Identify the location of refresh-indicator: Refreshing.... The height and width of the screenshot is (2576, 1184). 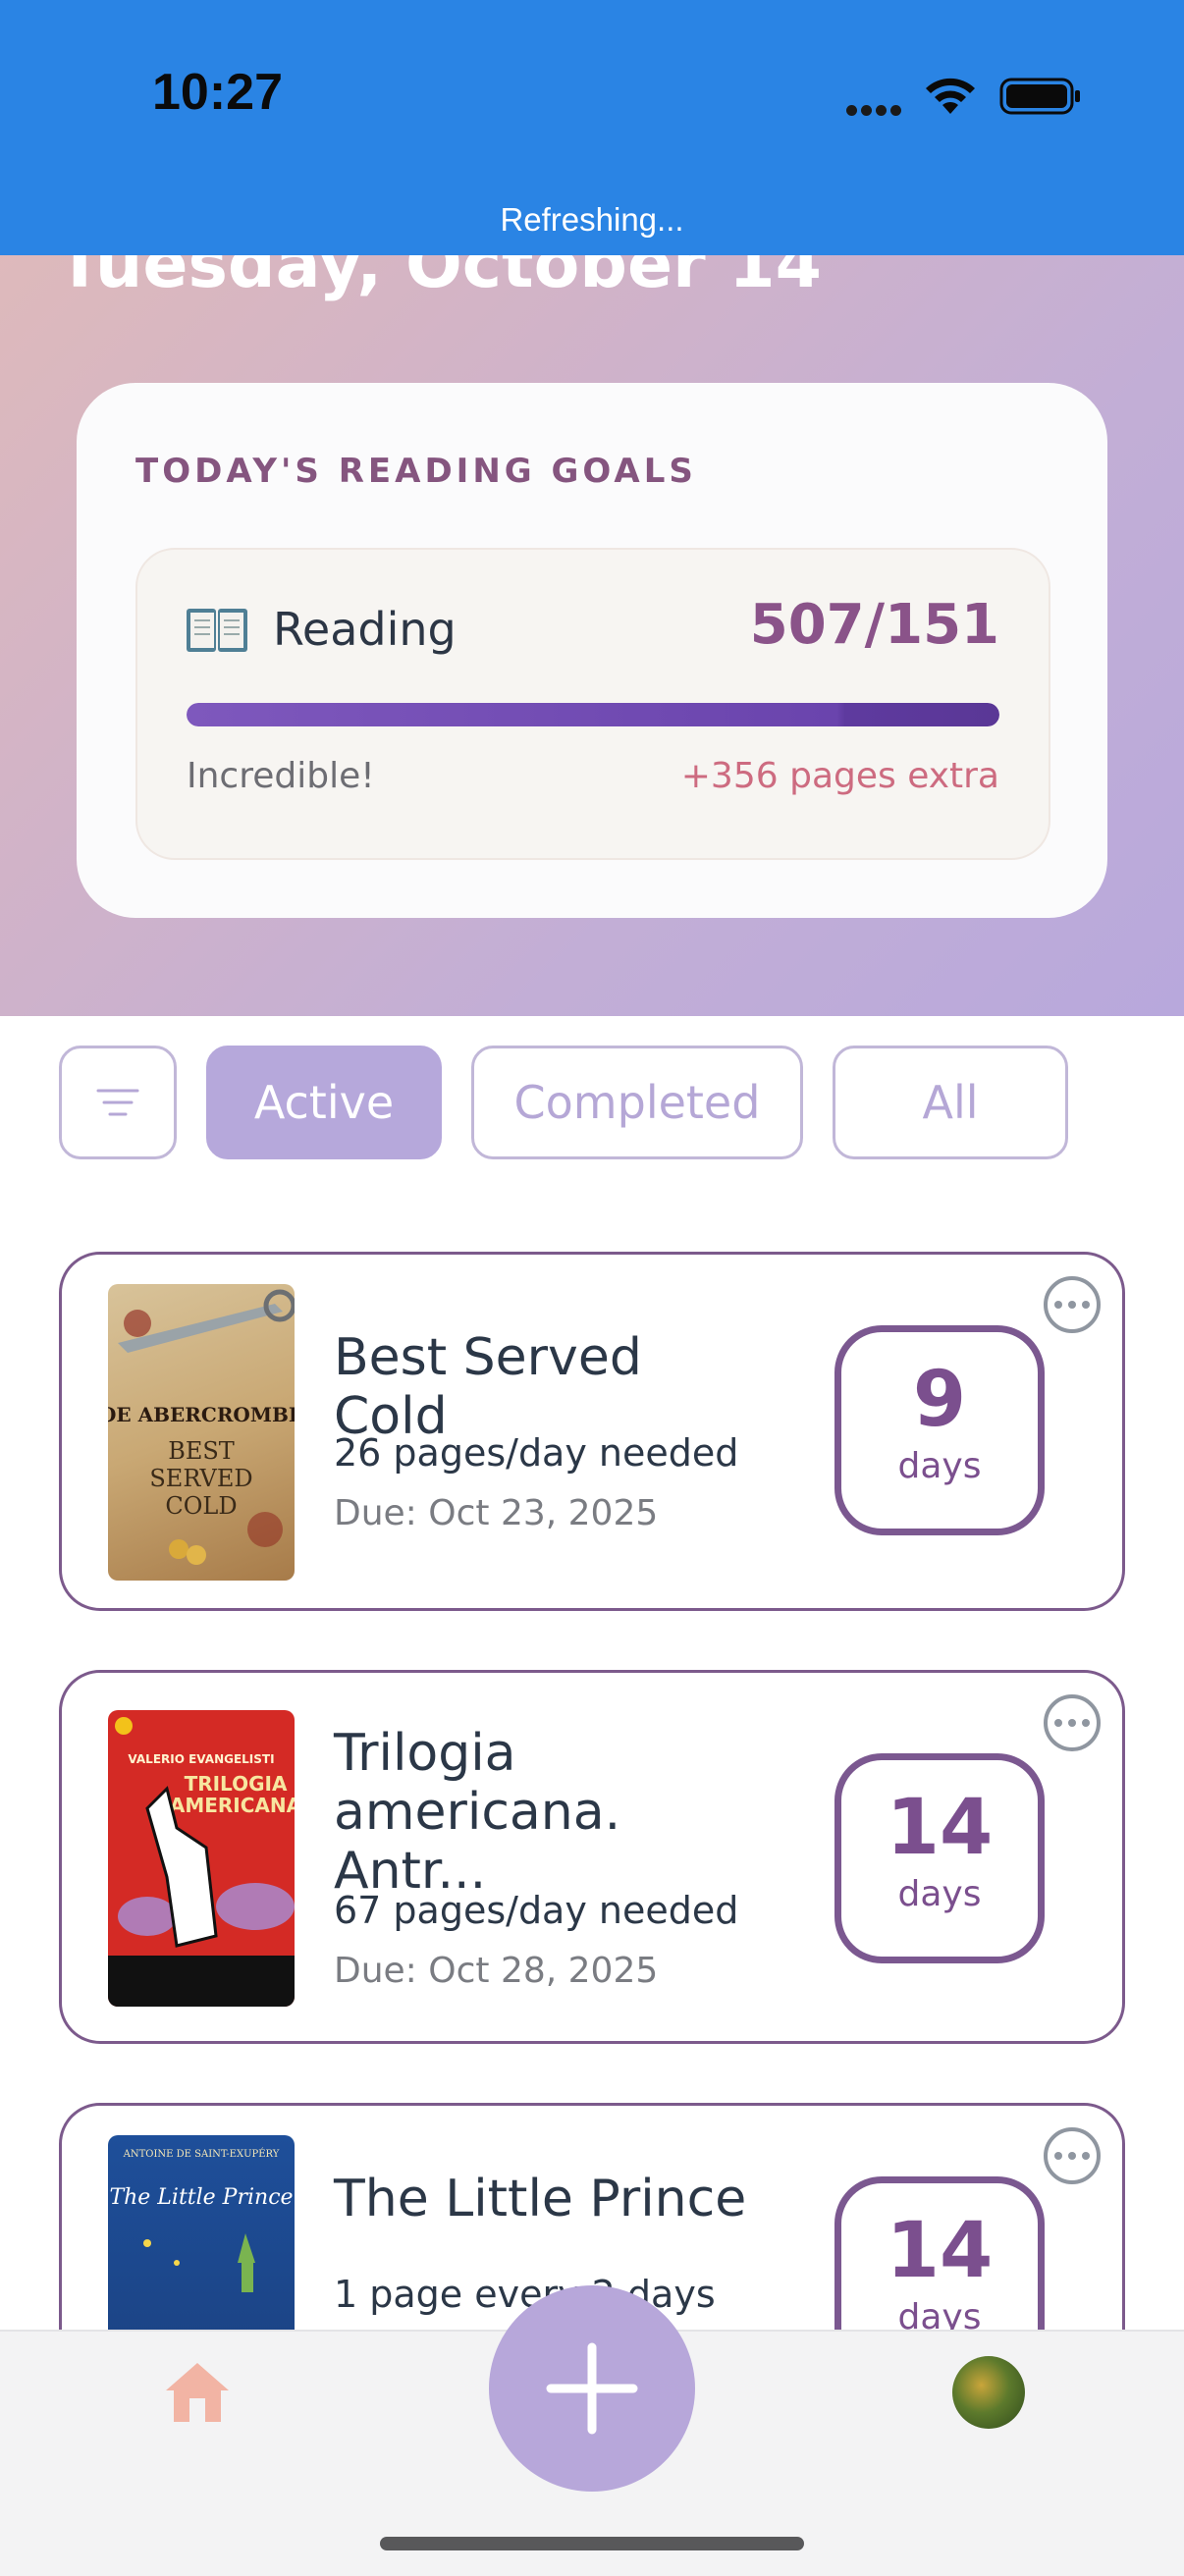
(592, 219).